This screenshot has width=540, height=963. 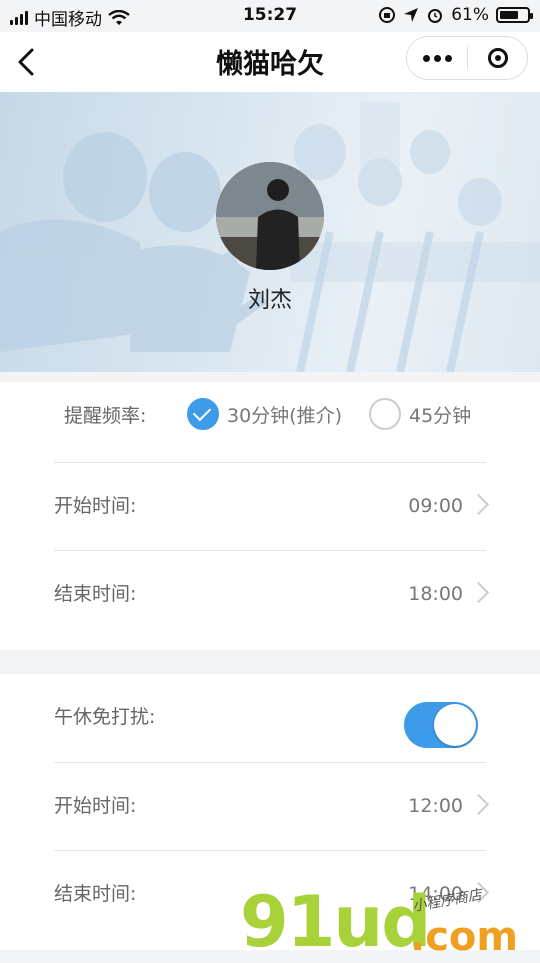 I want to click on close-button, so click(x=498, y=58).